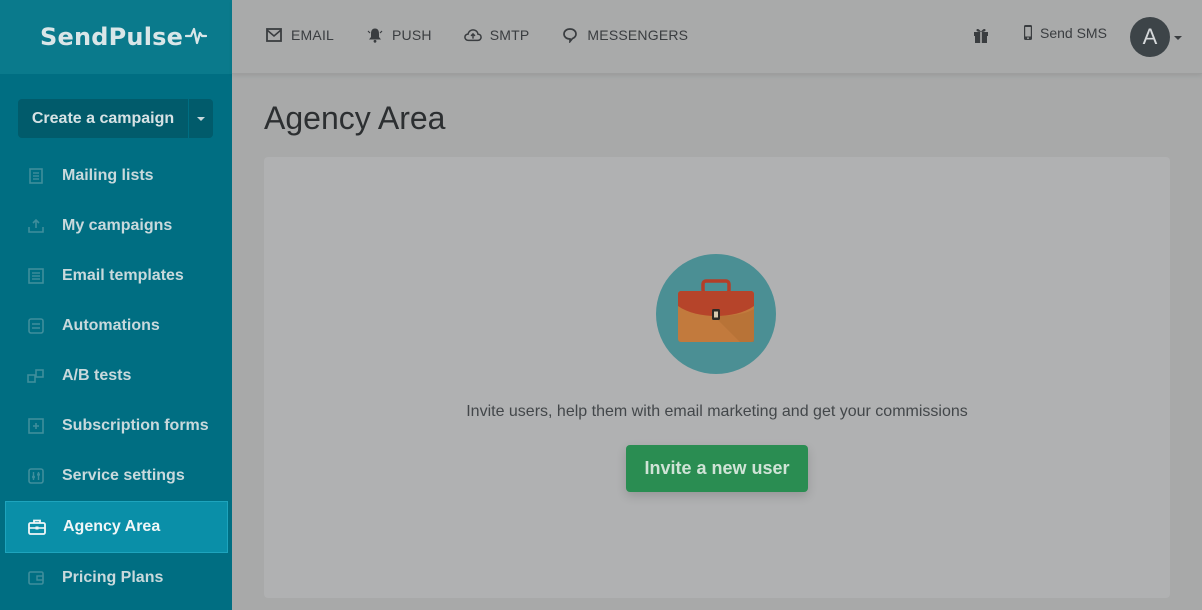 The width and height of the screenshot is (1202, 610). I want to click on sidebar-item-pricing-plans: Pricing Plans, so click(116, 578).